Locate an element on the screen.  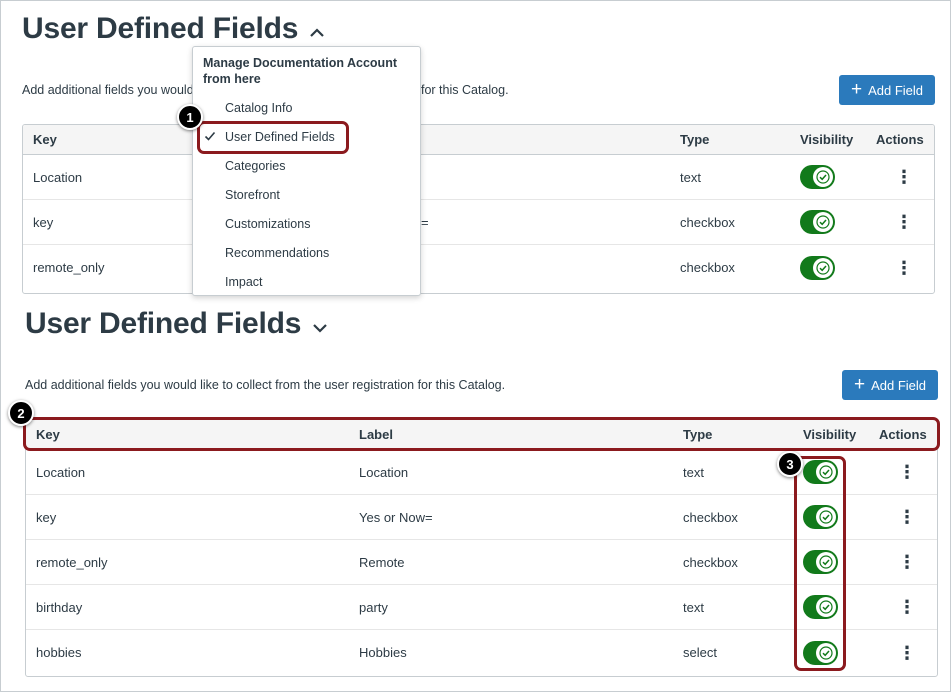
callout-1: 1 is located at coordinates (190, 117).